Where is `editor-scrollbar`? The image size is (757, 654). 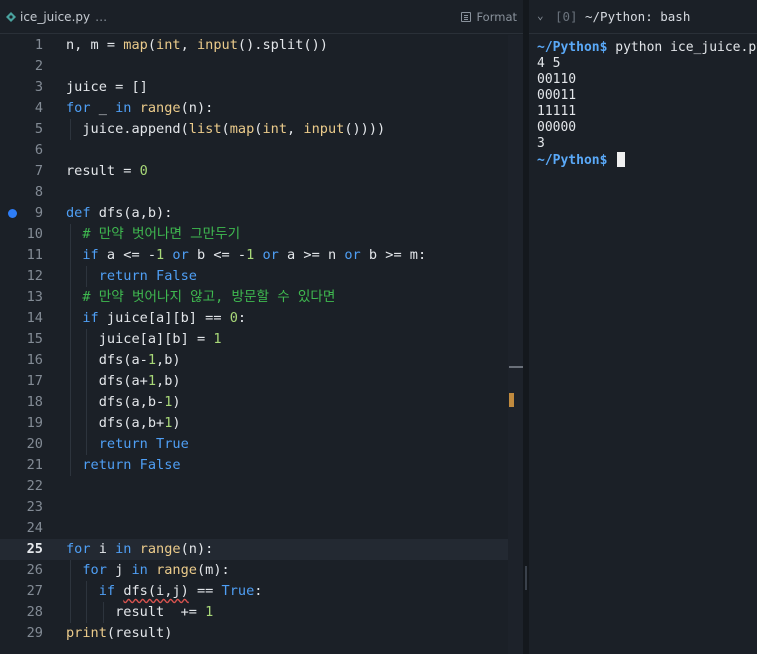 editor-scrollbar is located at coordinates (515, 344).